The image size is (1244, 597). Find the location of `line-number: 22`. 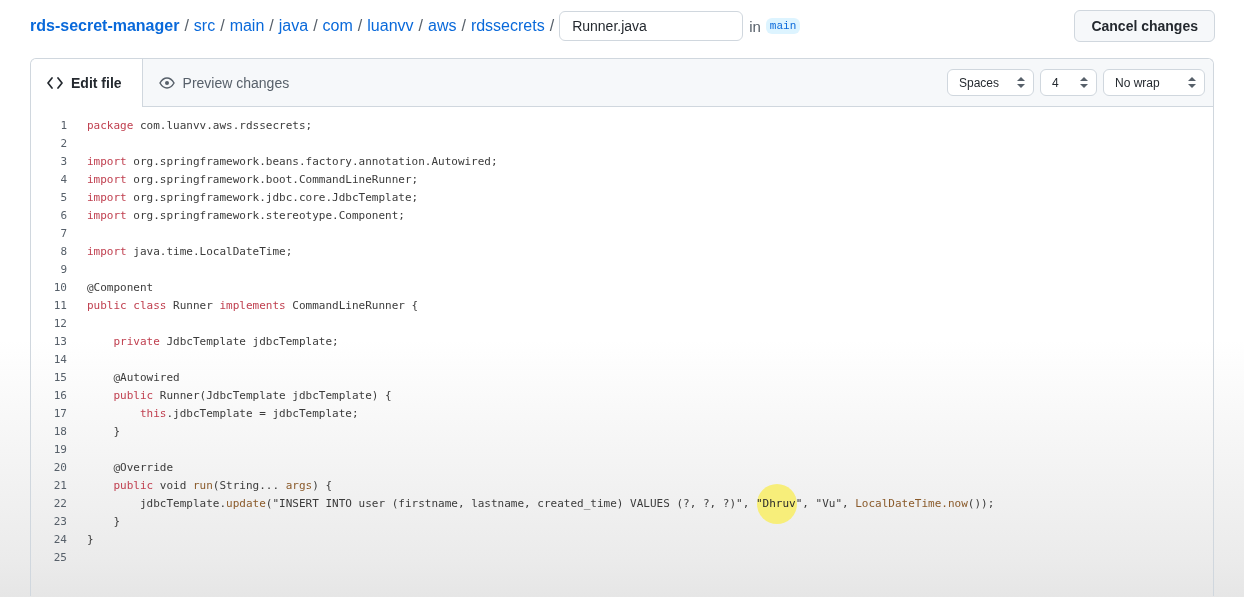

line-number: 22 is located at coordinates (59, 503).